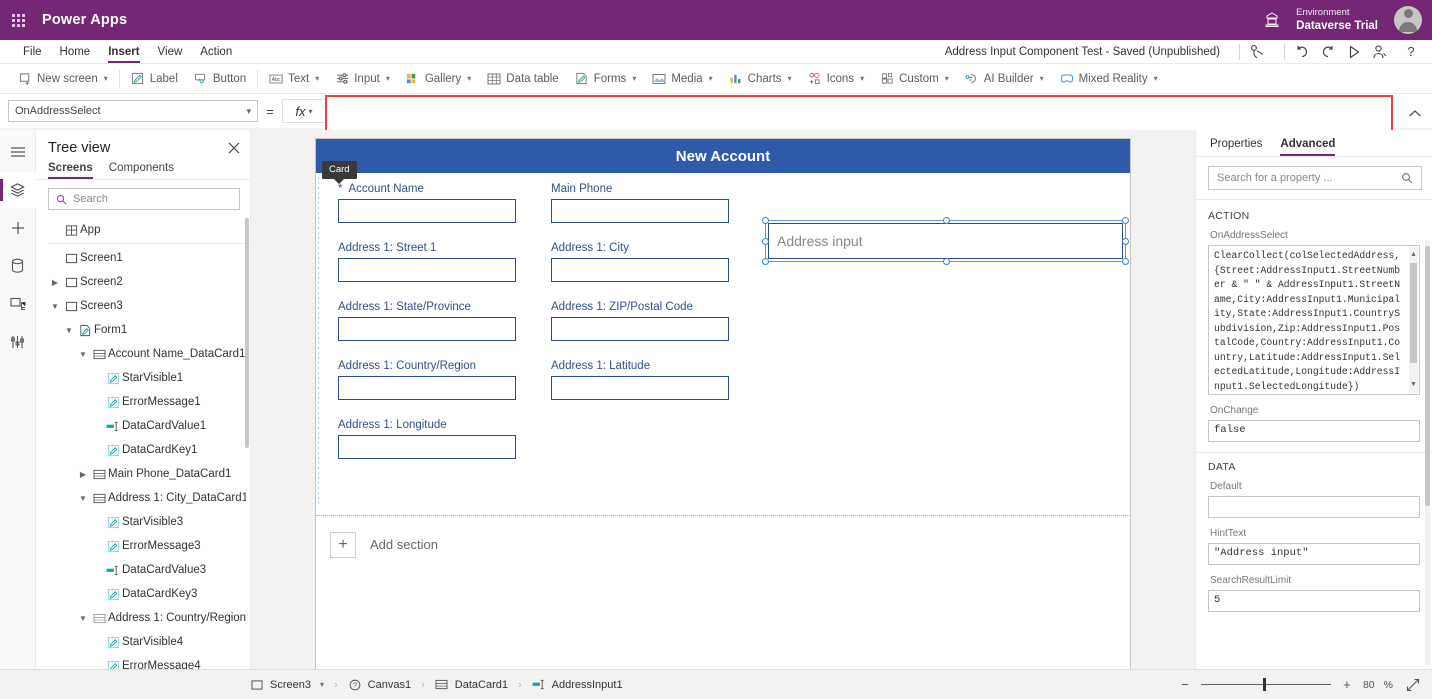 This screenshot has height=699, width=1432. Describe the element at coordinates (143, 661) in the screenshot. I see `tree-node-errormessage4: ErrorMessage4` at that location.